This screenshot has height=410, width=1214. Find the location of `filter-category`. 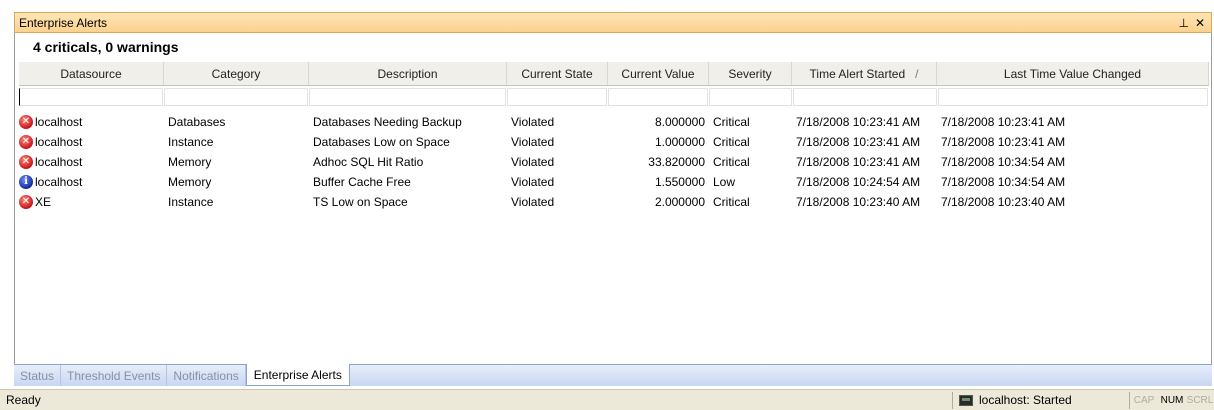

filter-category is located at coordinates (236, 97).